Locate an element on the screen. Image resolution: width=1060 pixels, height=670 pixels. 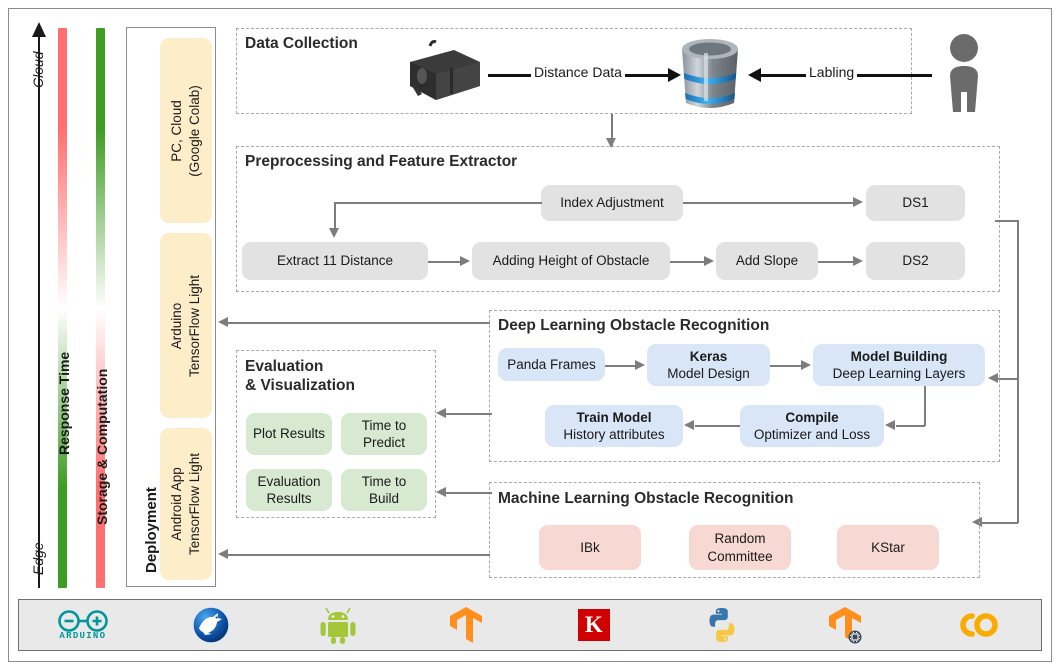
node-adding-height-of-obstacle-label: Adding Height of Obstacle is located at coordinates (571, 261).